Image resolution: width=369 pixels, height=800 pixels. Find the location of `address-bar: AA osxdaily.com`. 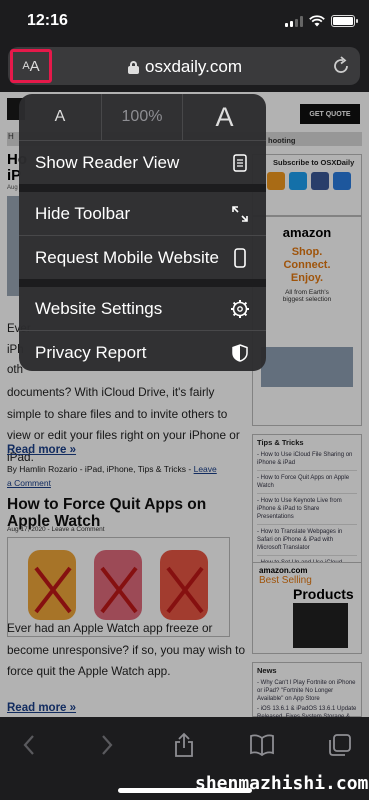

address-bar: AA osxdaily.com is located at coordinates (184, 66).